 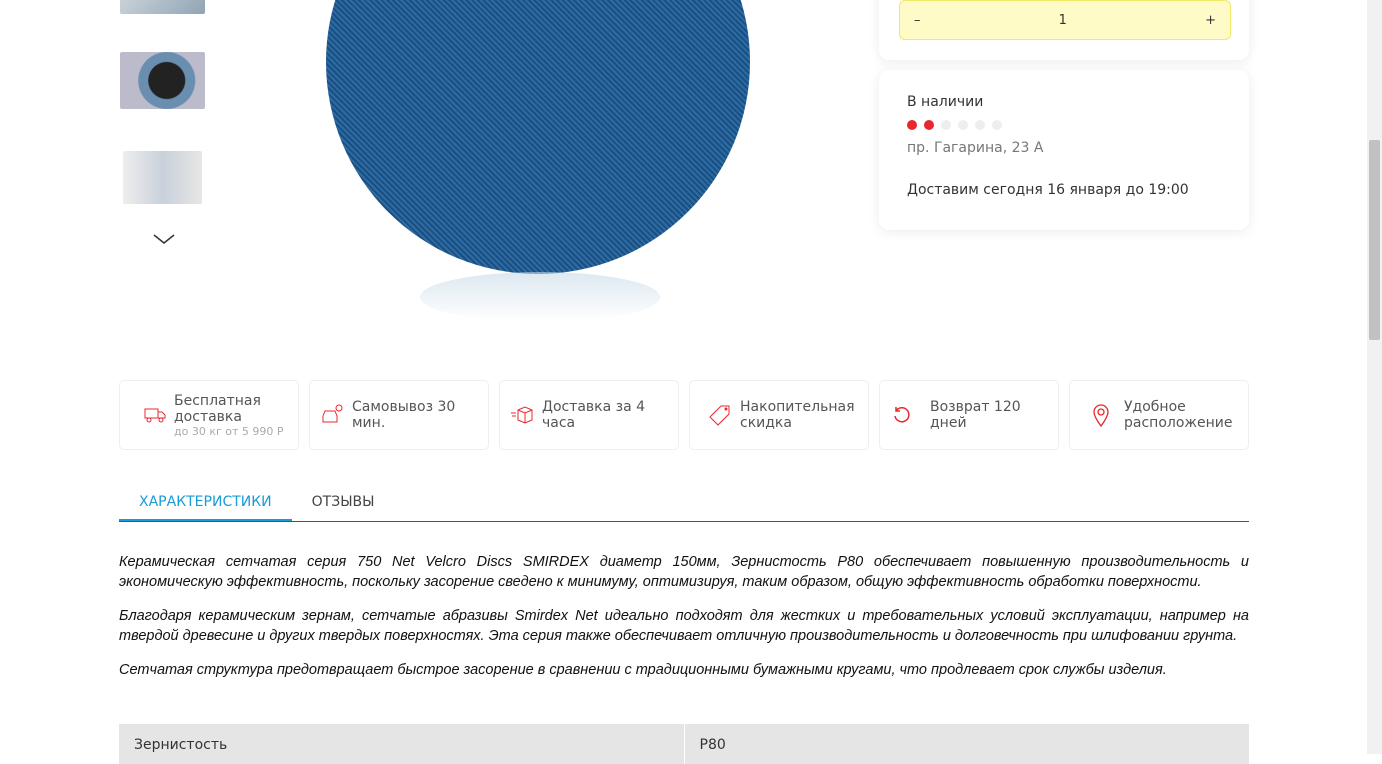 I want to click on quantity-stepper: – 1 +, so click(x=1065, y=20).